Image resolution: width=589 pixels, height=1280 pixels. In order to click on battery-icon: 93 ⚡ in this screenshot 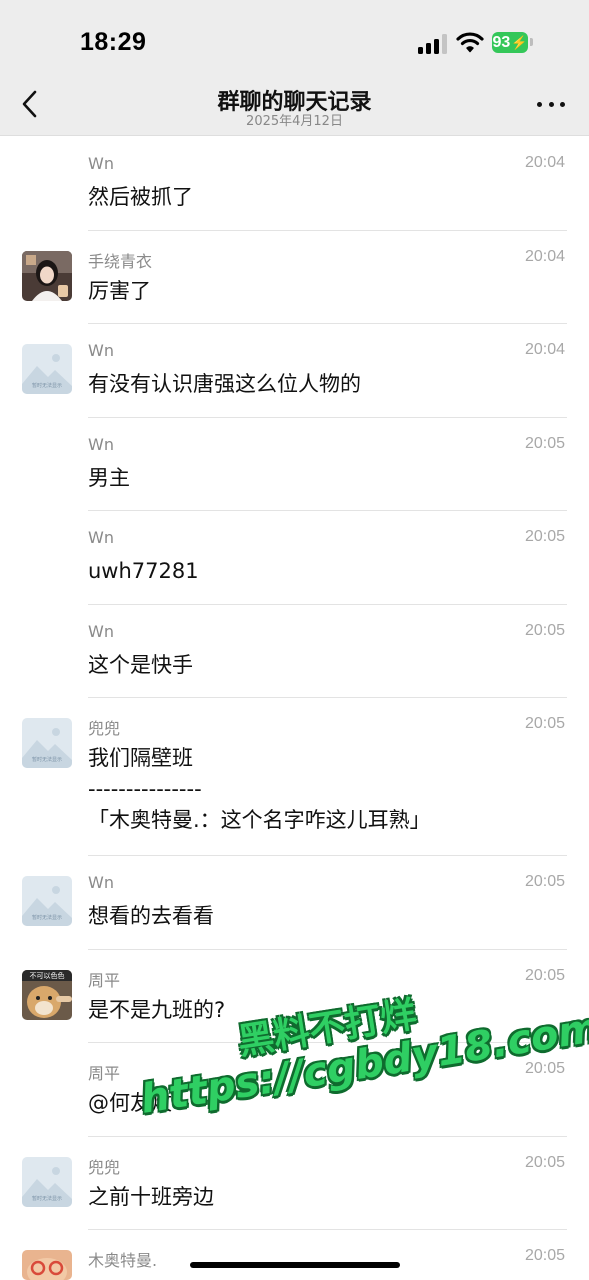, I will do `click(510, 42)`.